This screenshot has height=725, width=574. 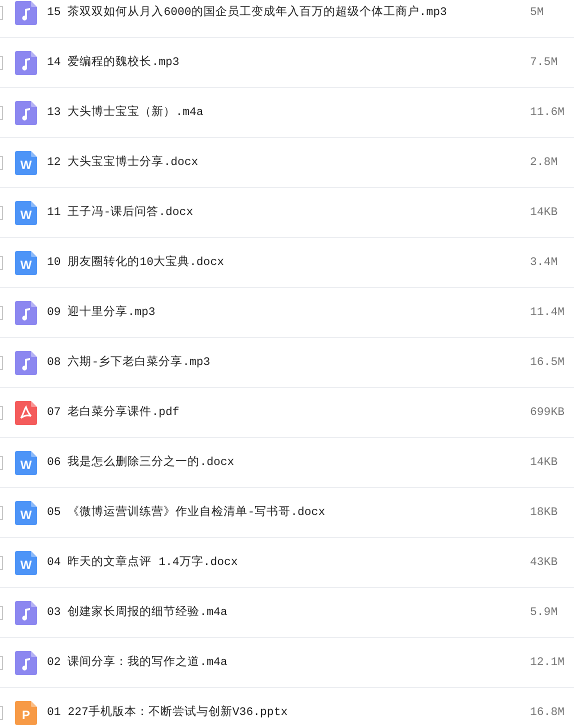 I want to click on file-name: 10 朋友圈转化的10大宝典.docx, so click(x=288, y=263).